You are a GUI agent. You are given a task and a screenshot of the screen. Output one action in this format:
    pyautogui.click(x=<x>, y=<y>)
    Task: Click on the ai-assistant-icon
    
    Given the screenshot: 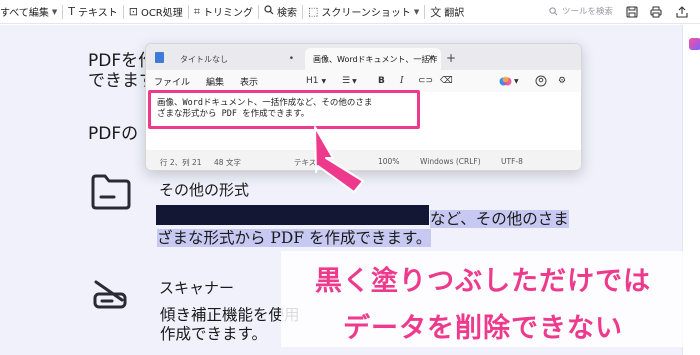 What is the action you would take?
    pyautogui.click(x=694, y=44)
    